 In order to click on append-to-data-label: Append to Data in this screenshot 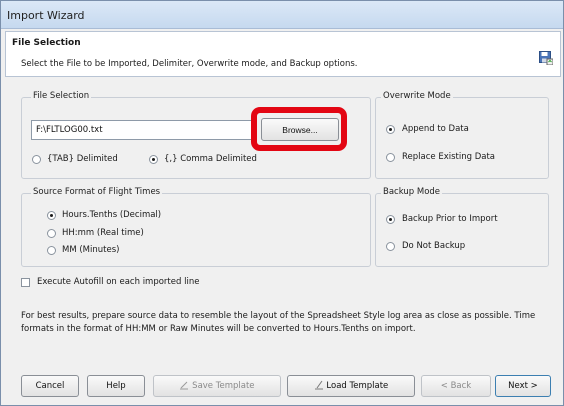, I will do `click(435, 129)`.